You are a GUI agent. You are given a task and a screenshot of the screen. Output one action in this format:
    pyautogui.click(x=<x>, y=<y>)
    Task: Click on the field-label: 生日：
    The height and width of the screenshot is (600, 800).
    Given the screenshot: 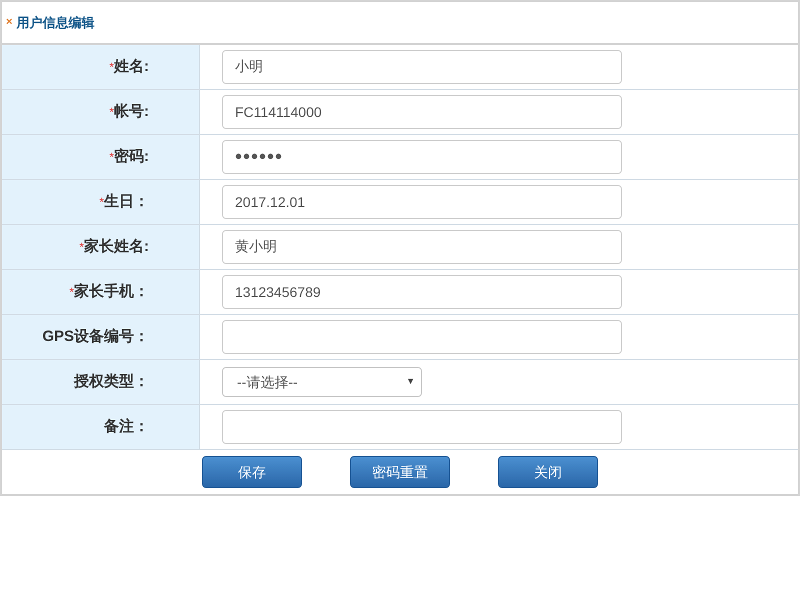 What is the action you would take?
    pyautogui.click(x=126, y=202)
    